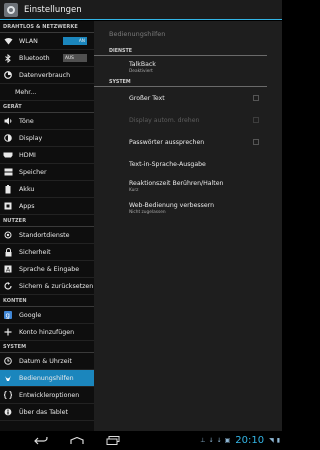  Describe the element at coordinates (30, 315) in the screenshot. I see `header-item-label: Google` at that location.